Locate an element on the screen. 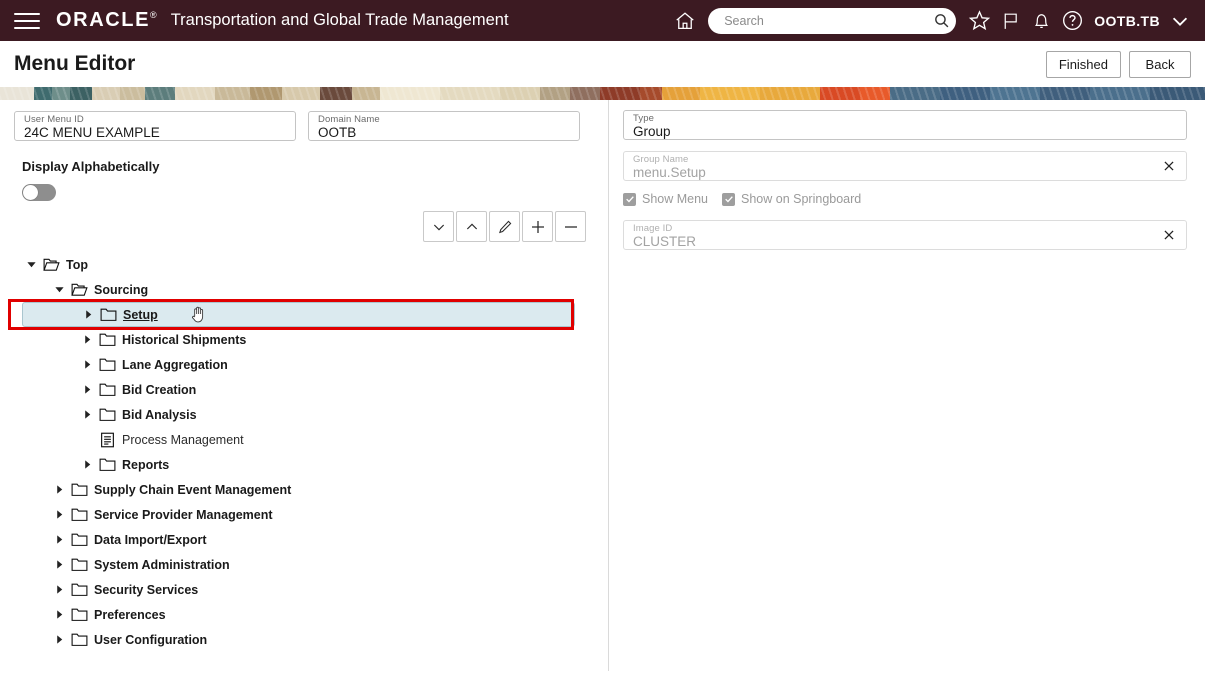 The height and width of the screenshot is (675, 1205). star-icon is located at coordinates (979, 21).